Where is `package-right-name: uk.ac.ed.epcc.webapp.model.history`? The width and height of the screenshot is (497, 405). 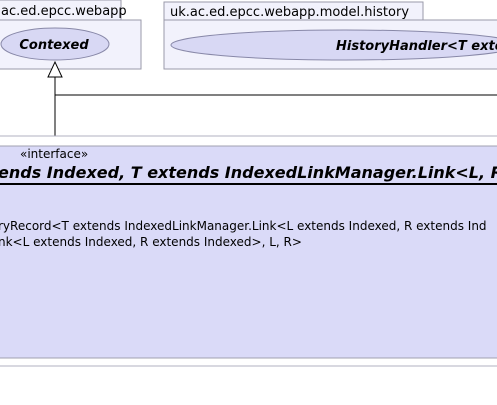
package-right-name: uk.ac.ed.epcc.webapp.model.history is located at coordinates (289, 12).